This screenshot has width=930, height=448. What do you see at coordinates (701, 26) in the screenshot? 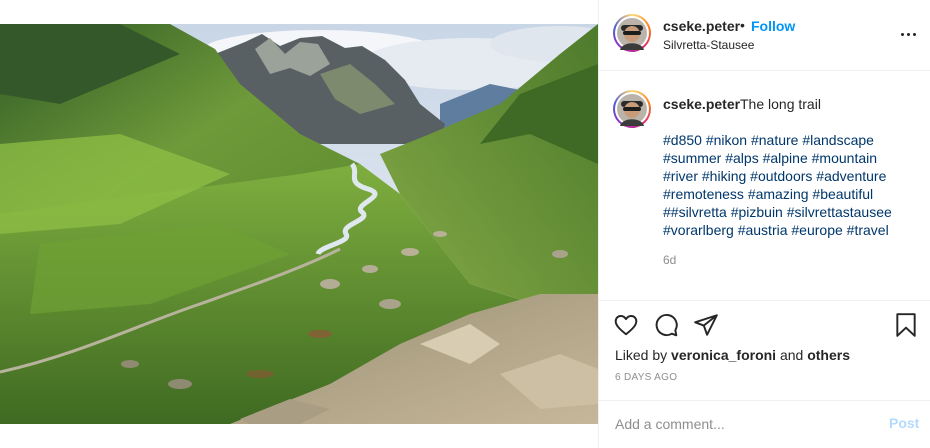
I see `header-username: cseke.peter` at bounding box center [701, 26].